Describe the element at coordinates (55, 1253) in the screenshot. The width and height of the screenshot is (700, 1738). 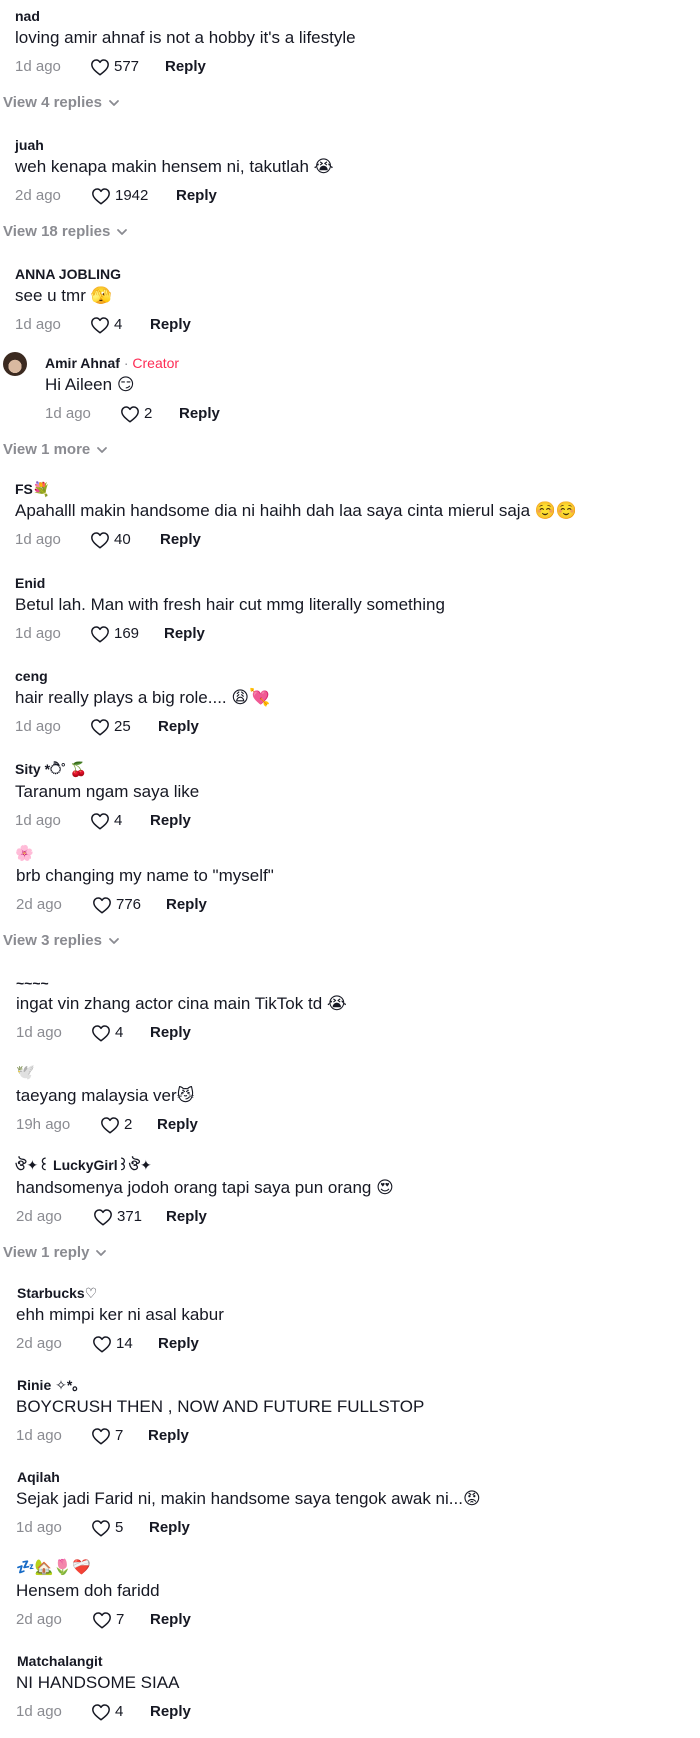
I see `view-replies-button: View 1 reply` at that location.